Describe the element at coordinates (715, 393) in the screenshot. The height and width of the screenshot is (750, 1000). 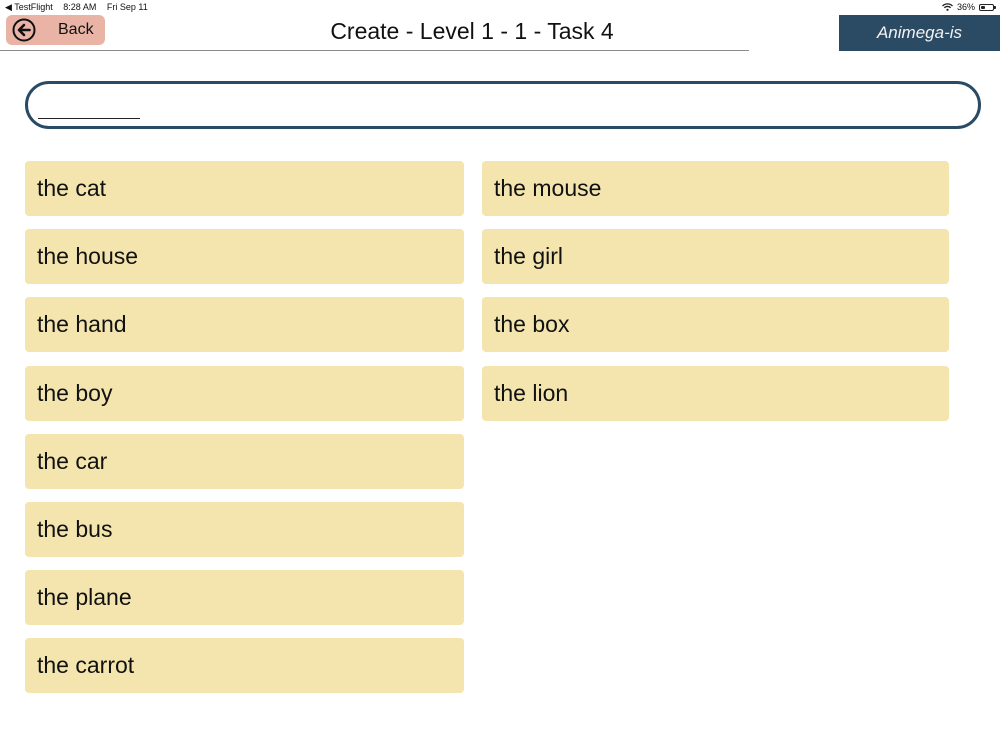
I see `phrase-tile: the lion` at that location.